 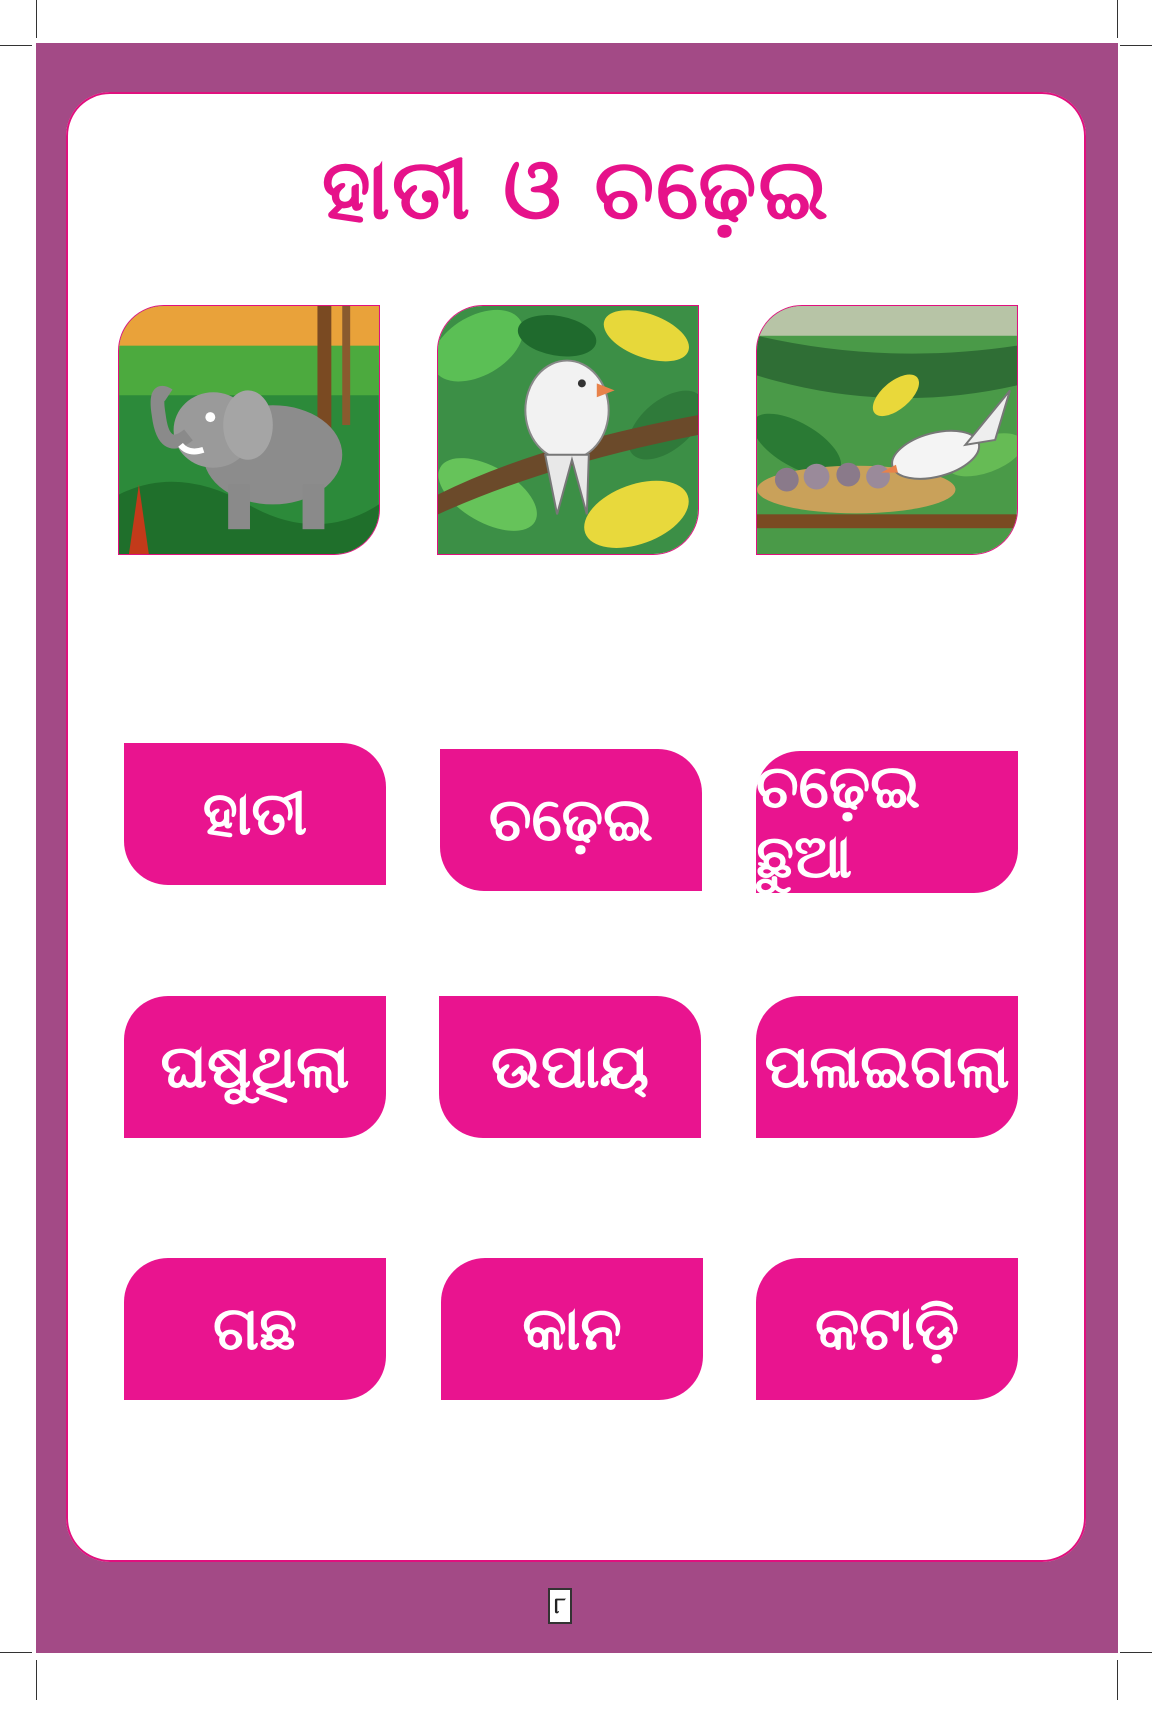 What do you see at coordinates (255, 814) in the screenshot?
I see `word-card: ହାତୀ` at bounding box center [255, 814].